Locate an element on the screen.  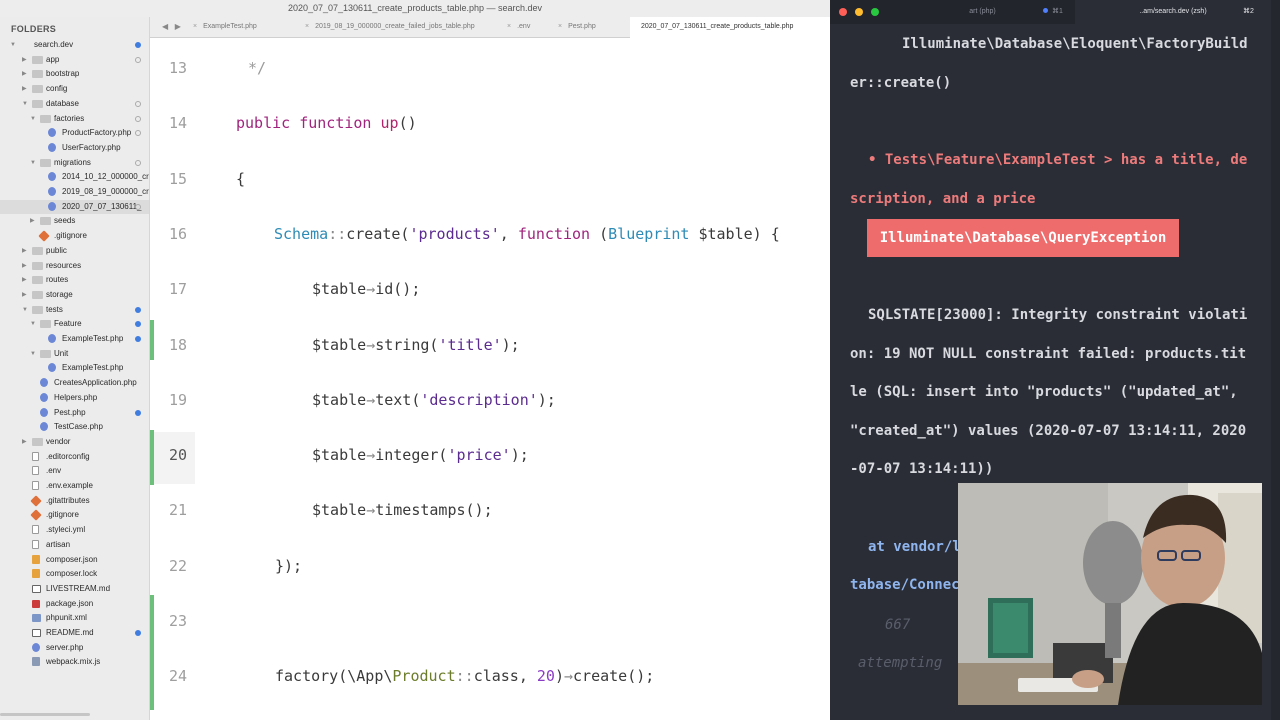
sidebar-item: phpunit.xml is located at coordinates (74, 618).